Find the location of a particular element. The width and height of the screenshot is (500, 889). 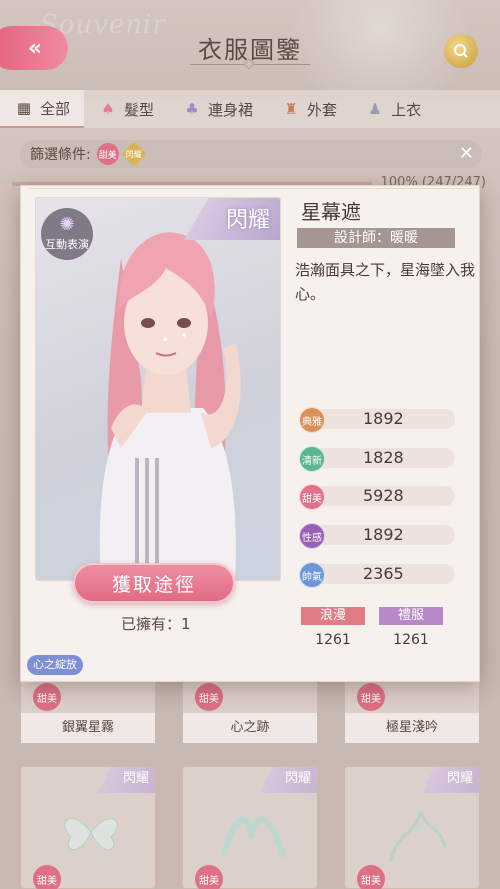

tab-label: 髮型 is located at coordinates (139, 109).